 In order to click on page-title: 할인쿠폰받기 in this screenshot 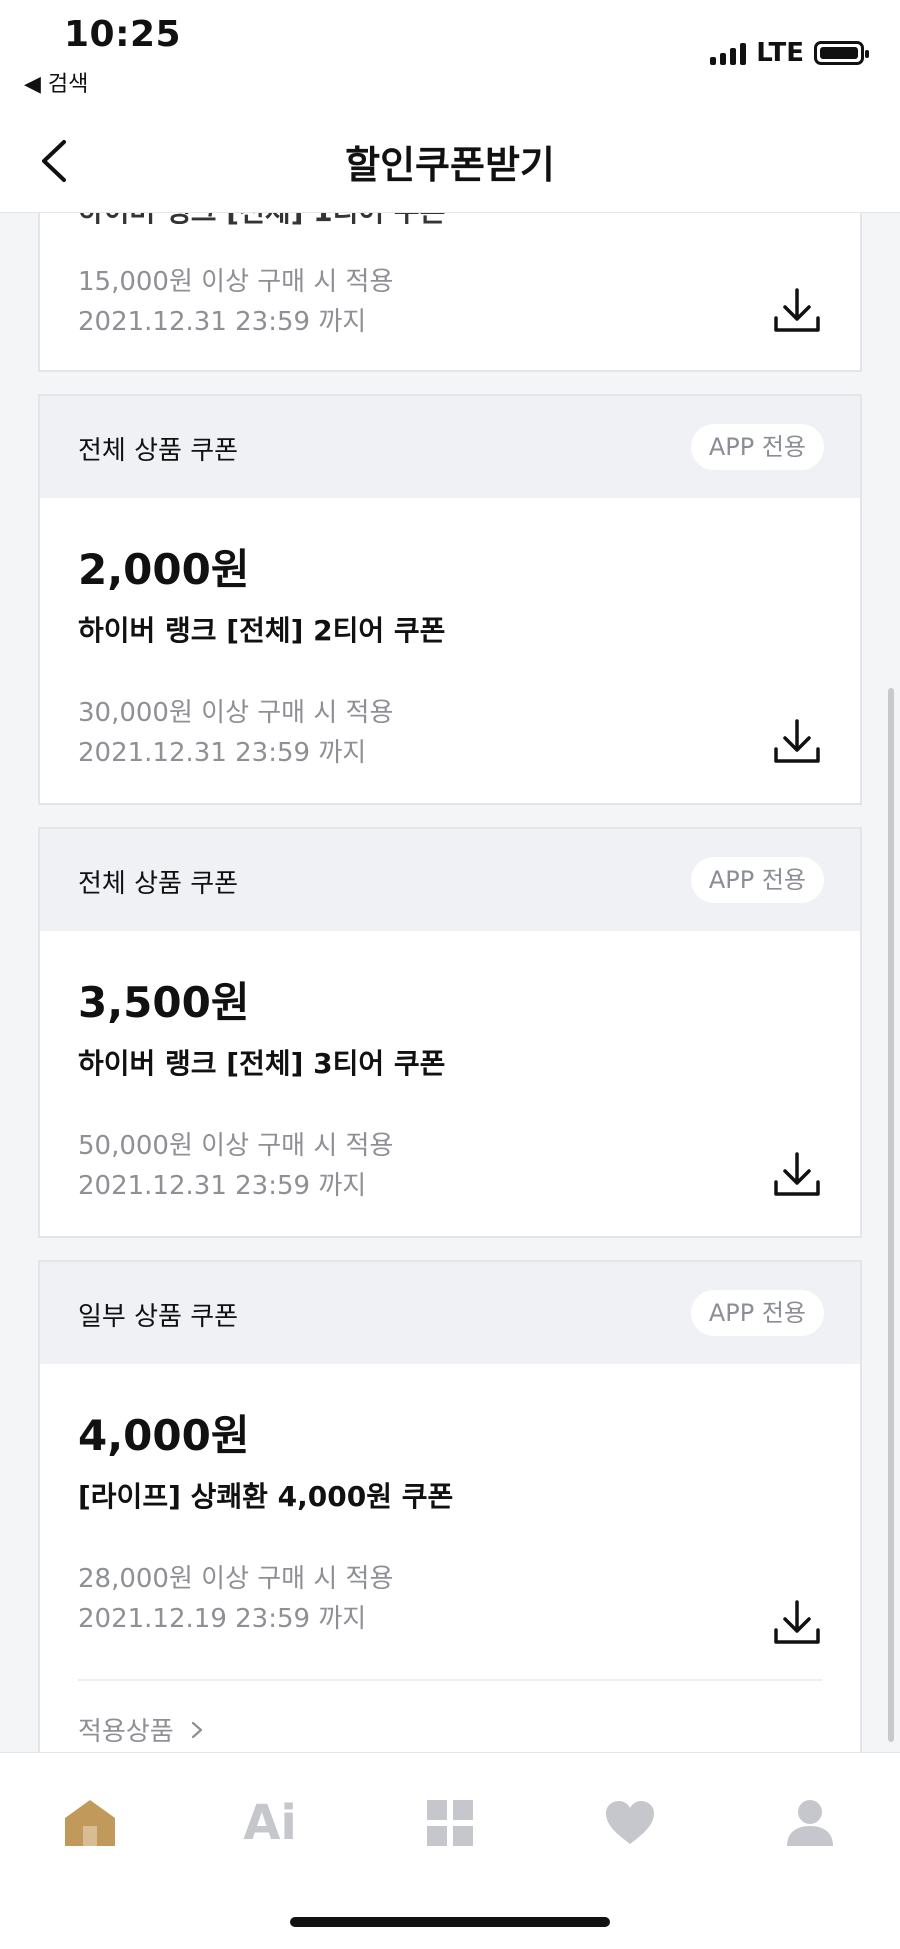, I will do `click(450, 165)`.